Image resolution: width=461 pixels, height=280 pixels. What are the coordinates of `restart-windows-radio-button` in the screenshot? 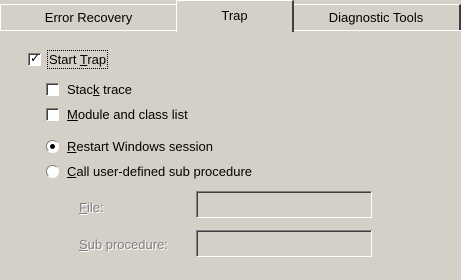 It's located at (52, 146).